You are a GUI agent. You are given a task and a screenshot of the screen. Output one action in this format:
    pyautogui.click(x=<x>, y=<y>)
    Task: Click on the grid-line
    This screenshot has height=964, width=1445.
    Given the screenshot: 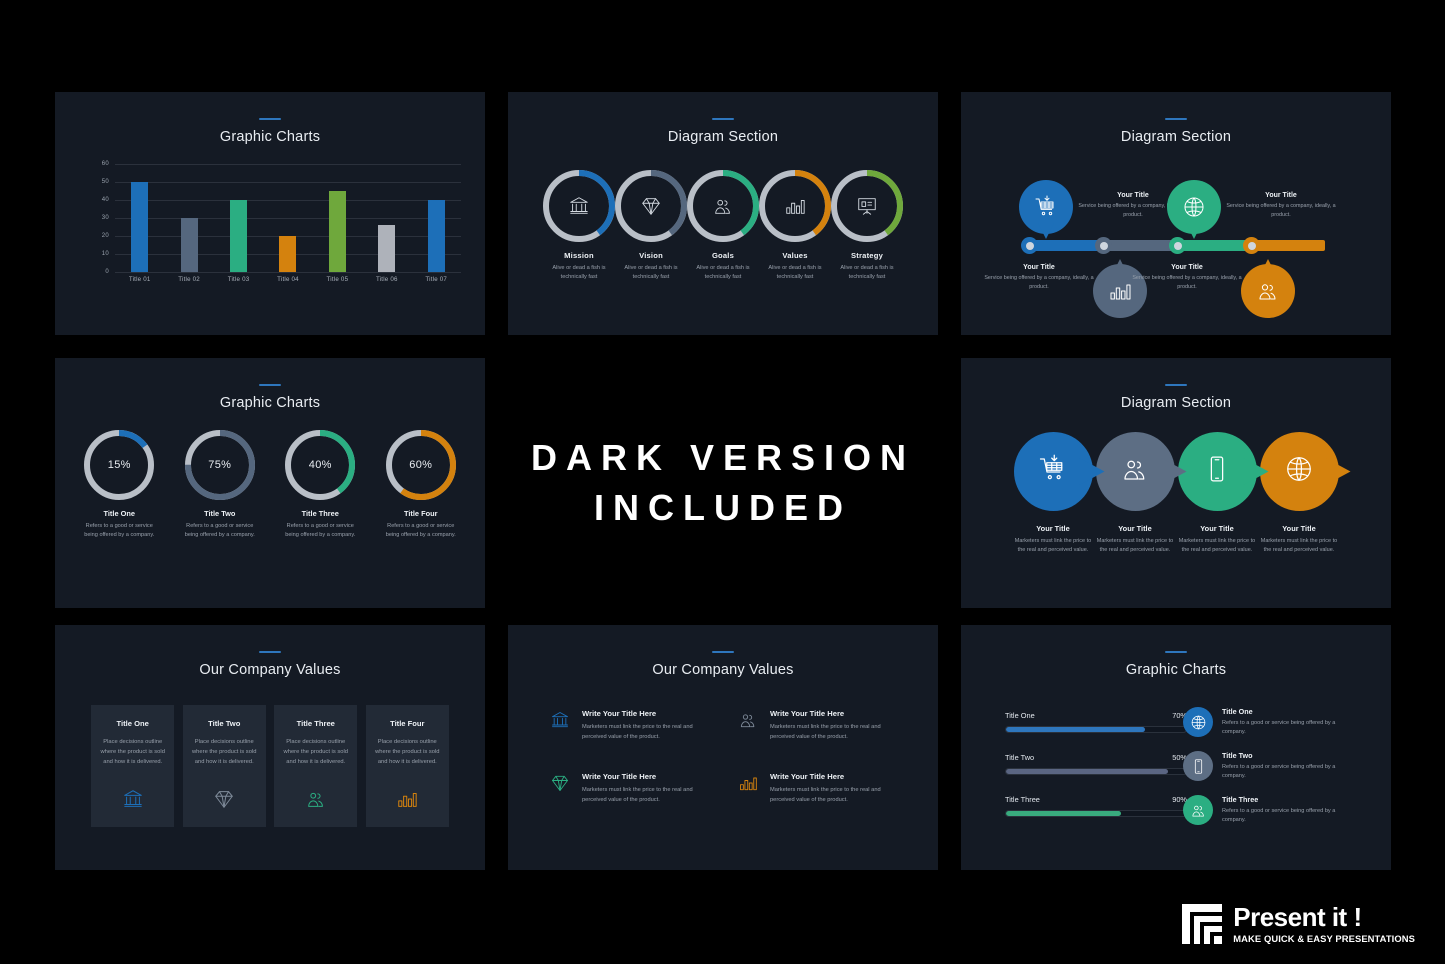 What is the action you would take?
    pyautogui.click(x=288, y=272)
    